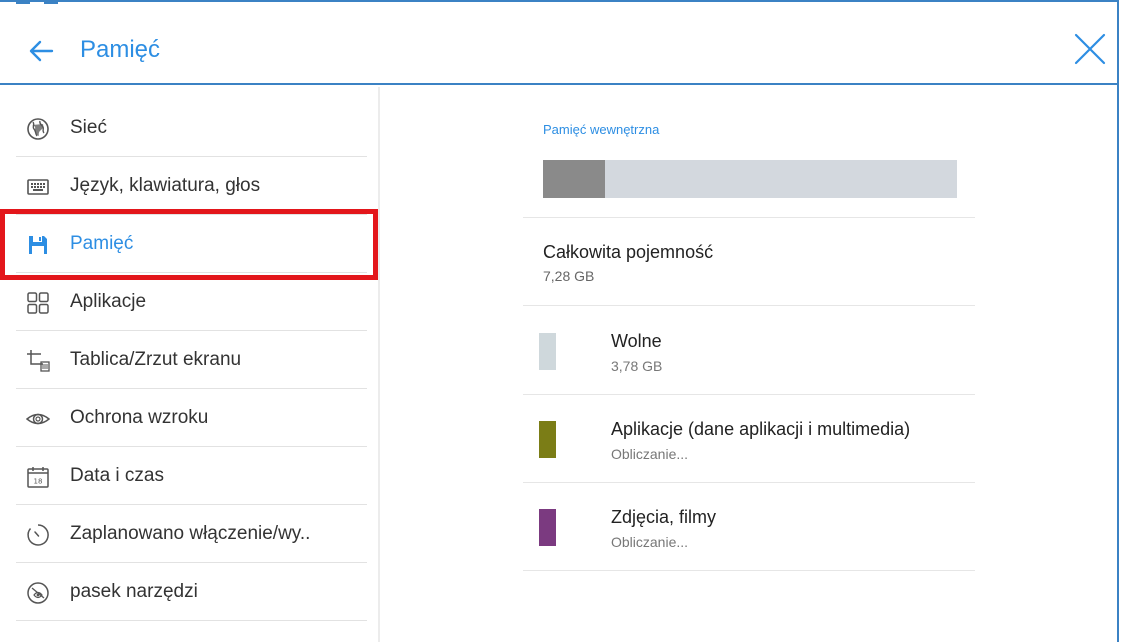  I want to click on sidebar-item-label: Język, klawiatura, głos, so click(165, 185).